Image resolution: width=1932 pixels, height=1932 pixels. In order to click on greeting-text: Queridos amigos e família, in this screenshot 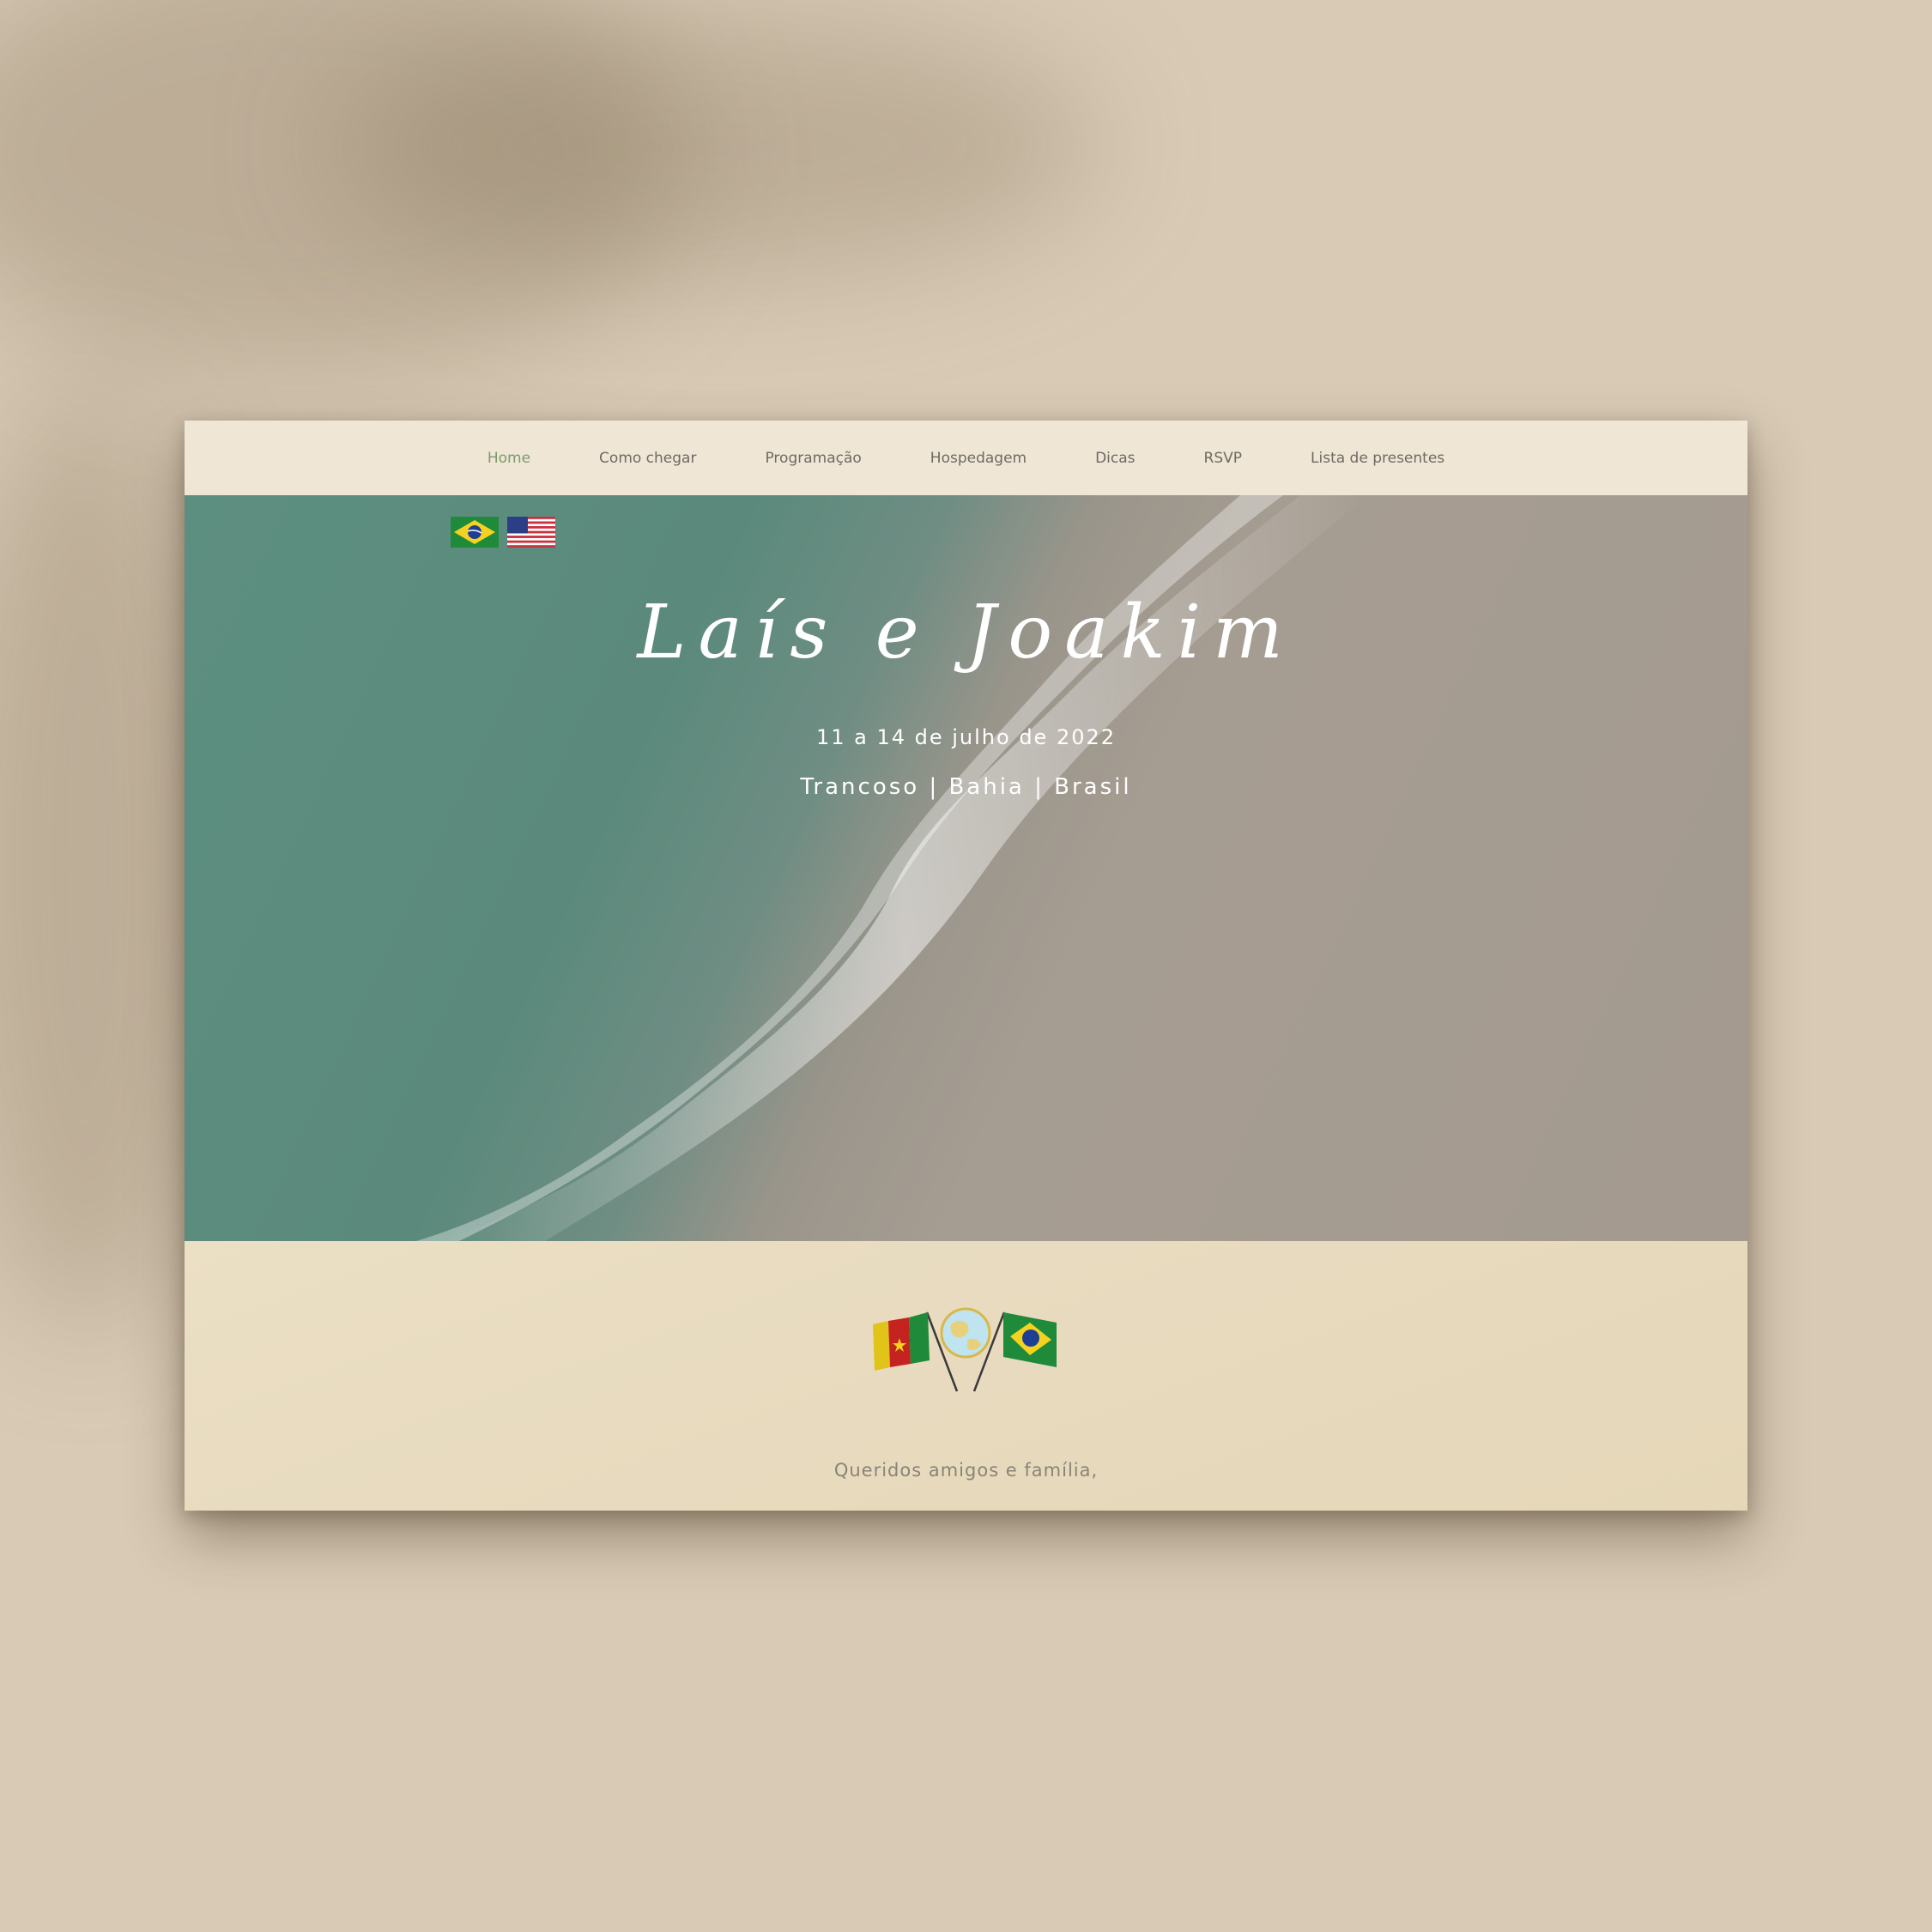, I will do `click(966, 1471)`.